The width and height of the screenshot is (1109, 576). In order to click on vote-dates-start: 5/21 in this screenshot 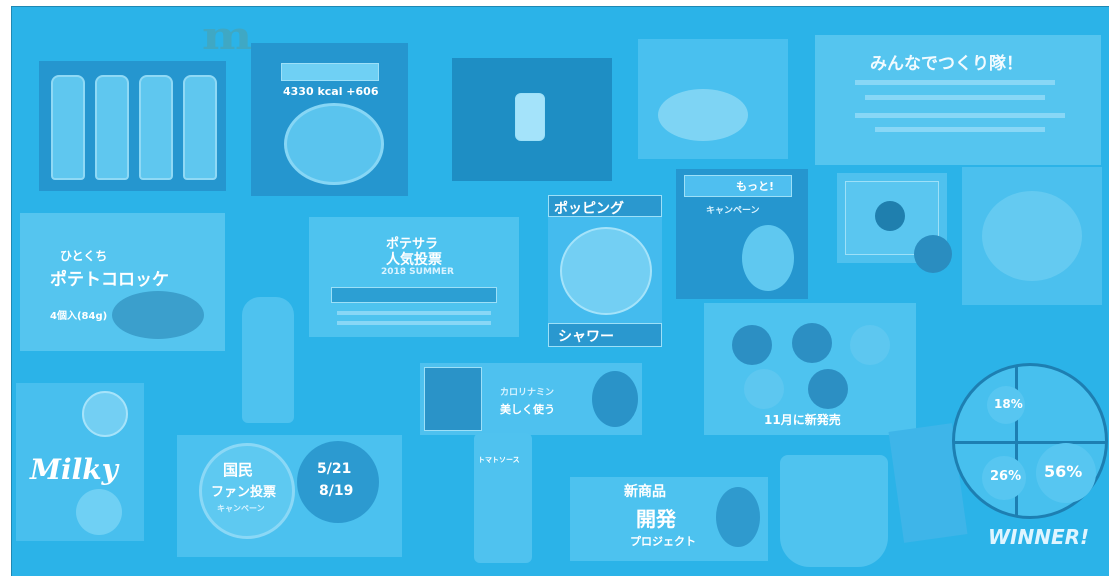, I will do `click(334, 469)`.